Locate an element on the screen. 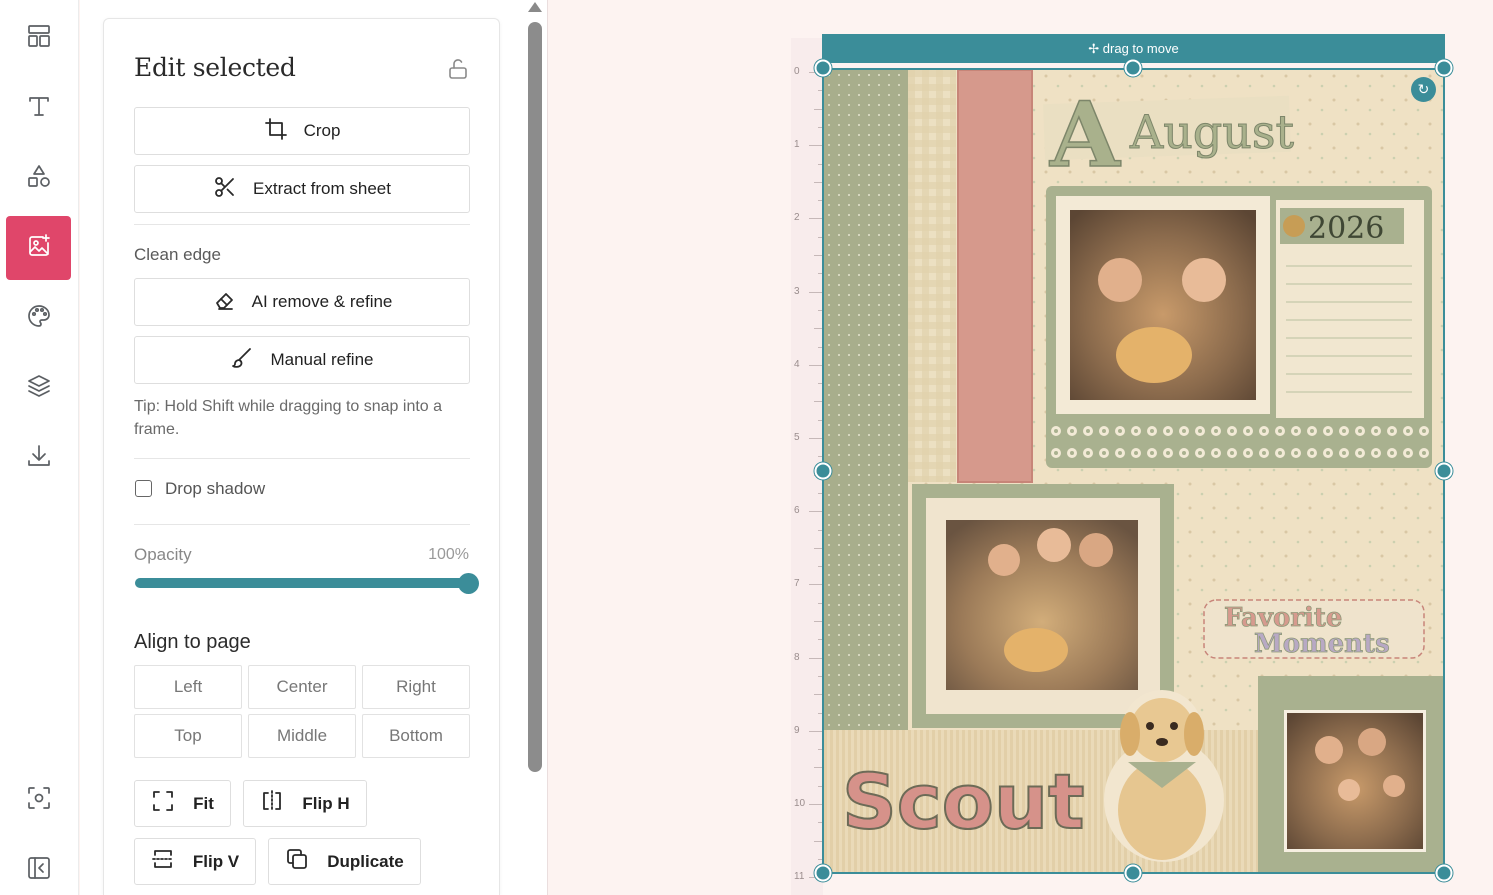  fit-button: Fit is located at coordinates (182, 803).